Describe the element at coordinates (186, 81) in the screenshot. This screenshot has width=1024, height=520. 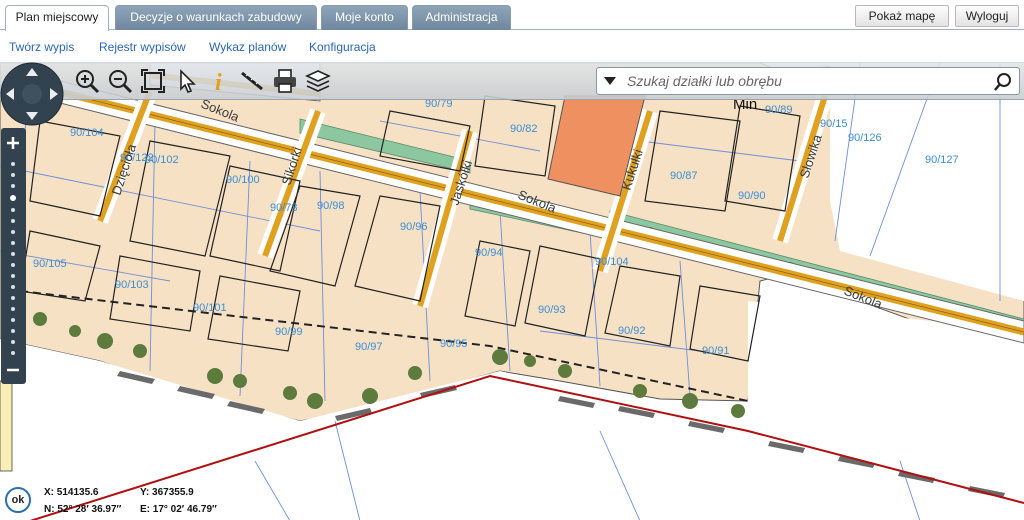
I see `pointer-icon` at that location.